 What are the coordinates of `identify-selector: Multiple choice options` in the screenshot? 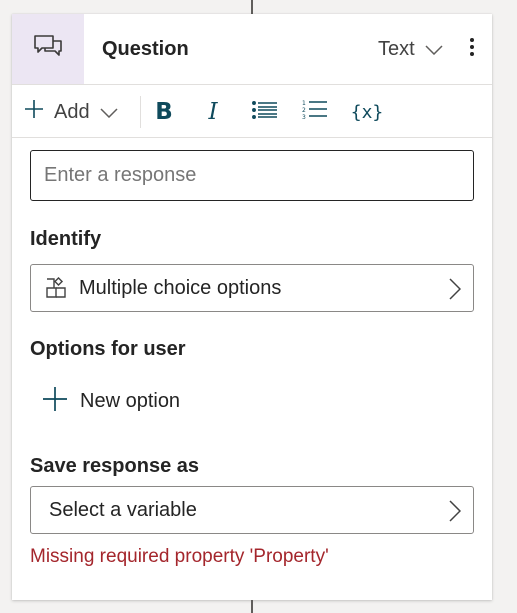 It's located at (252, 288).